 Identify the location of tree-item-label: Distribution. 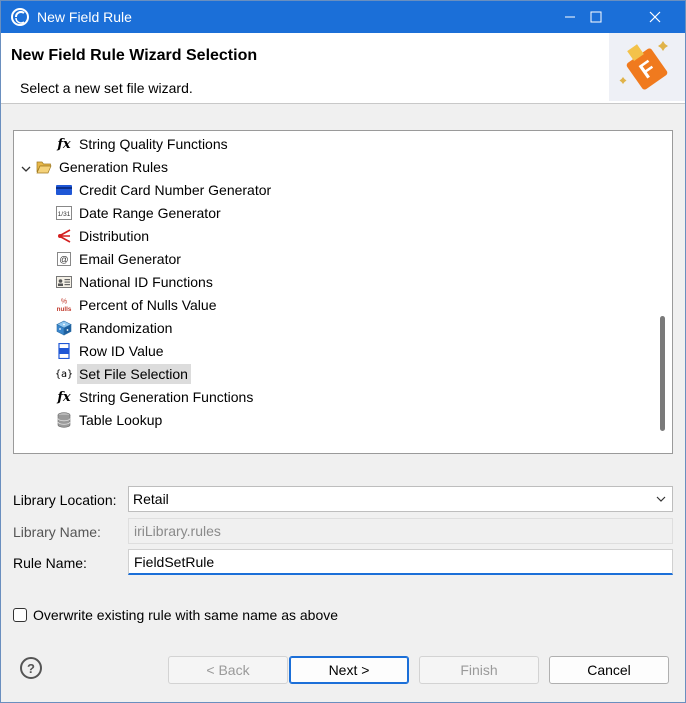
(114, 236).